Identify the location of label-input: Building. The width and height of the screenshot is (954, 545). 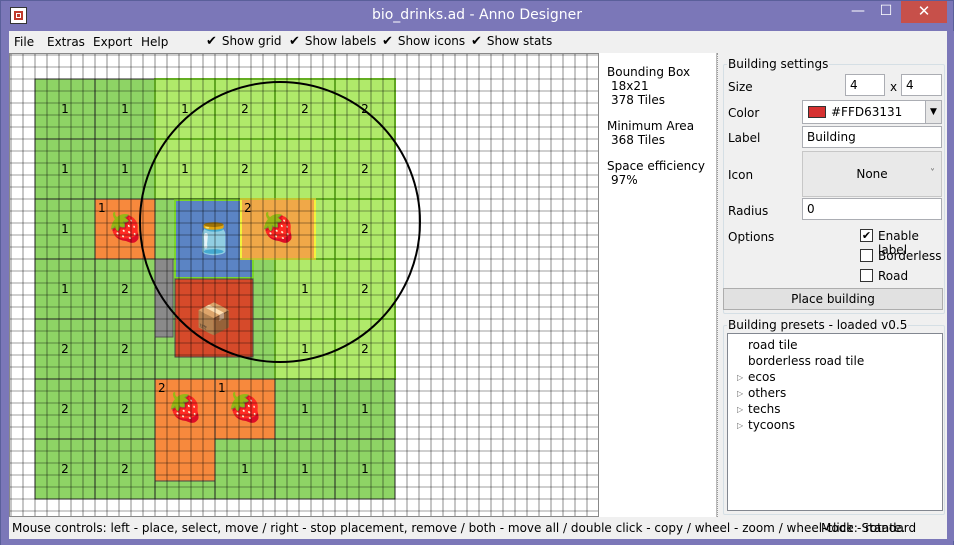
(872, 137).